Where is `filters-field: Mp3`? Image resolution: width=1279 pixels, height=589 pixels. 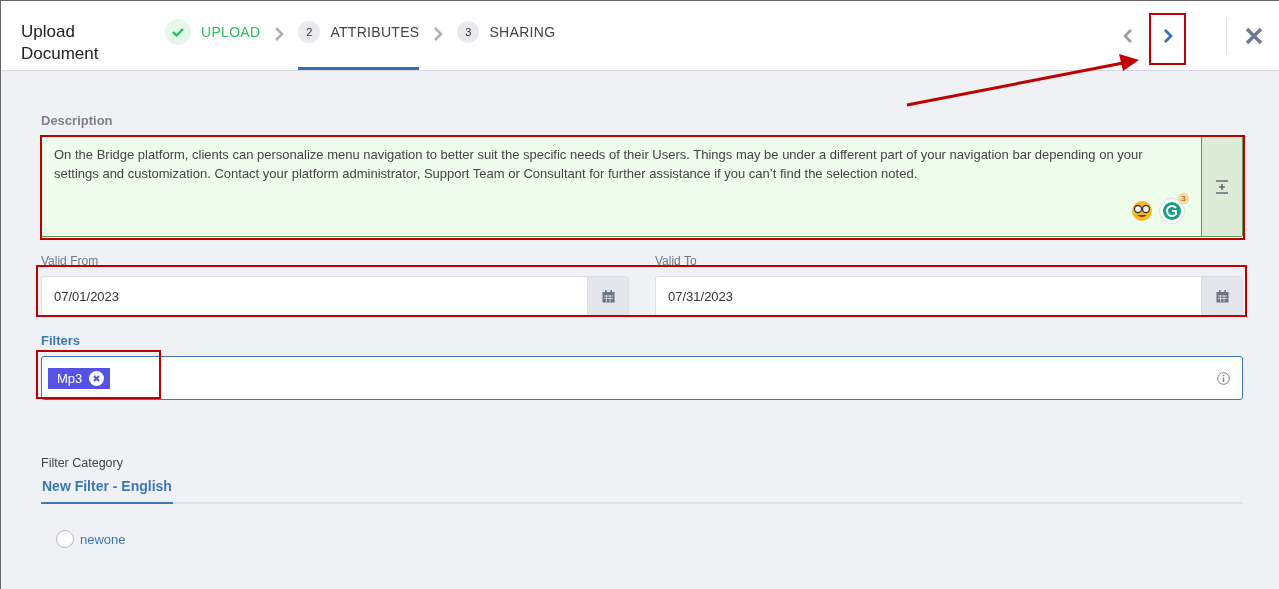
filters-field: Mp3 is located at coordinates (642, 378).